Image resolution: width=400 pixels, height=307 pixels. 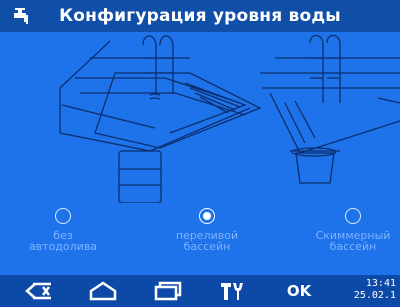 What do you see at coordinates (63, 216) in the screenshot?
I see `radio-no-autofill` at bounding box center [63, 216].